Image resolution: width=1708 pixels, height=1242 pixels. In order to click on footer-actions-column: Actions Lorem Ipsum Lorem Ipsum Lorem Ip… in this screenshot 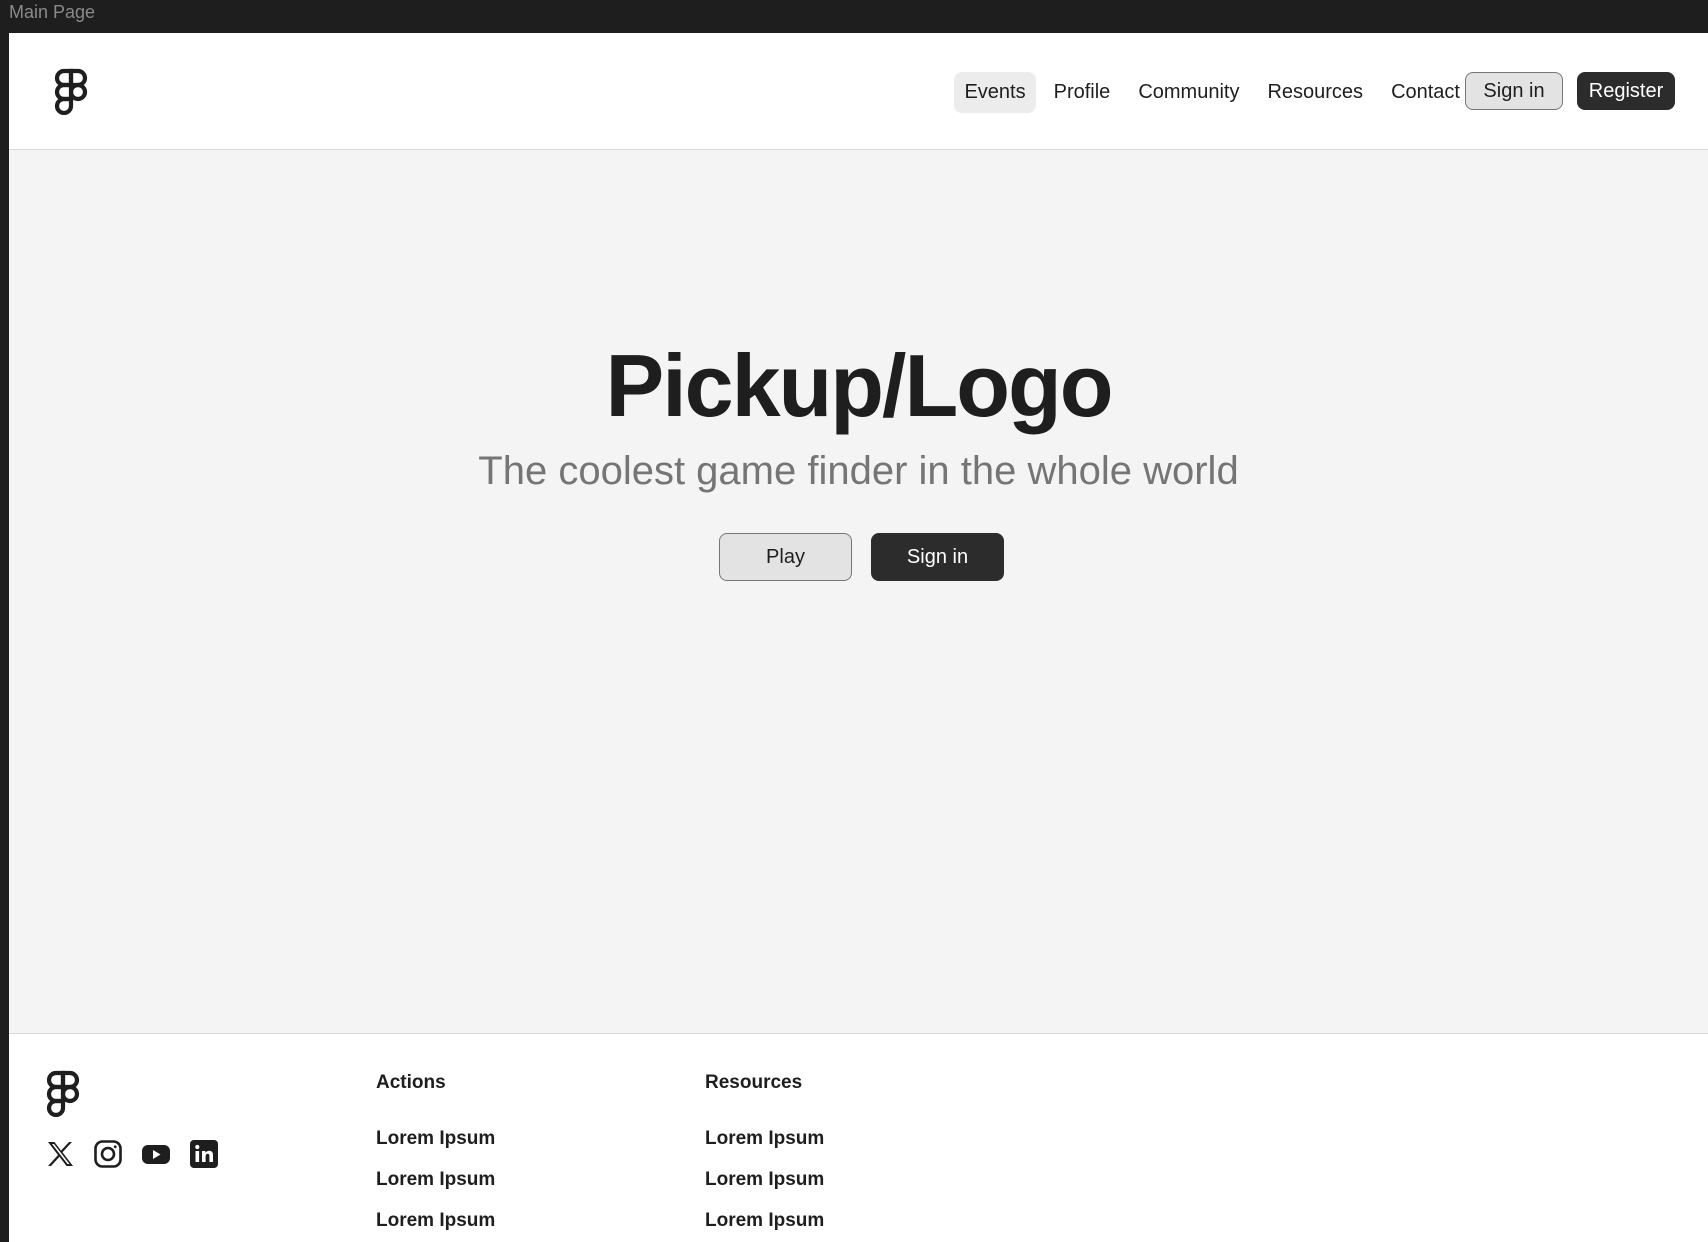, I will do `click(435, 1157)`.